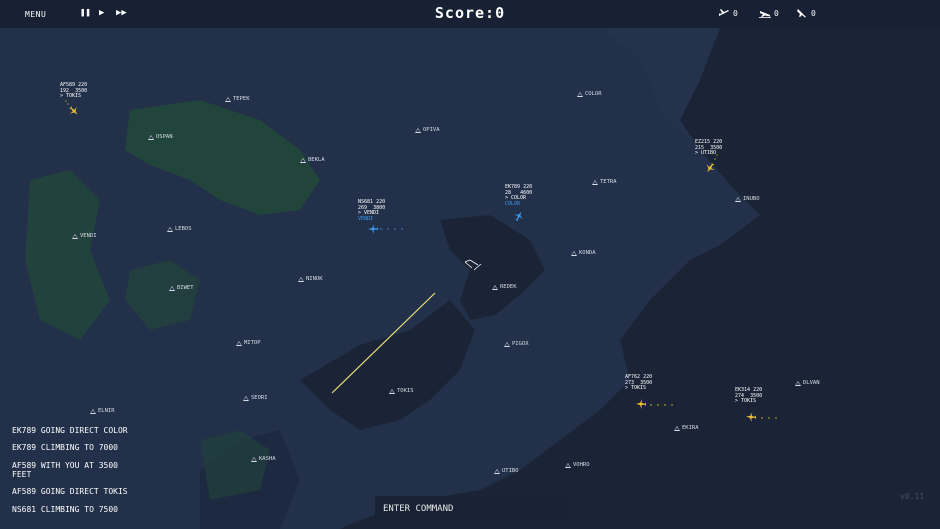  Describe the element at coordinates (84, 236) in the screenshot. I see `waypoint: VENDI` at that location.